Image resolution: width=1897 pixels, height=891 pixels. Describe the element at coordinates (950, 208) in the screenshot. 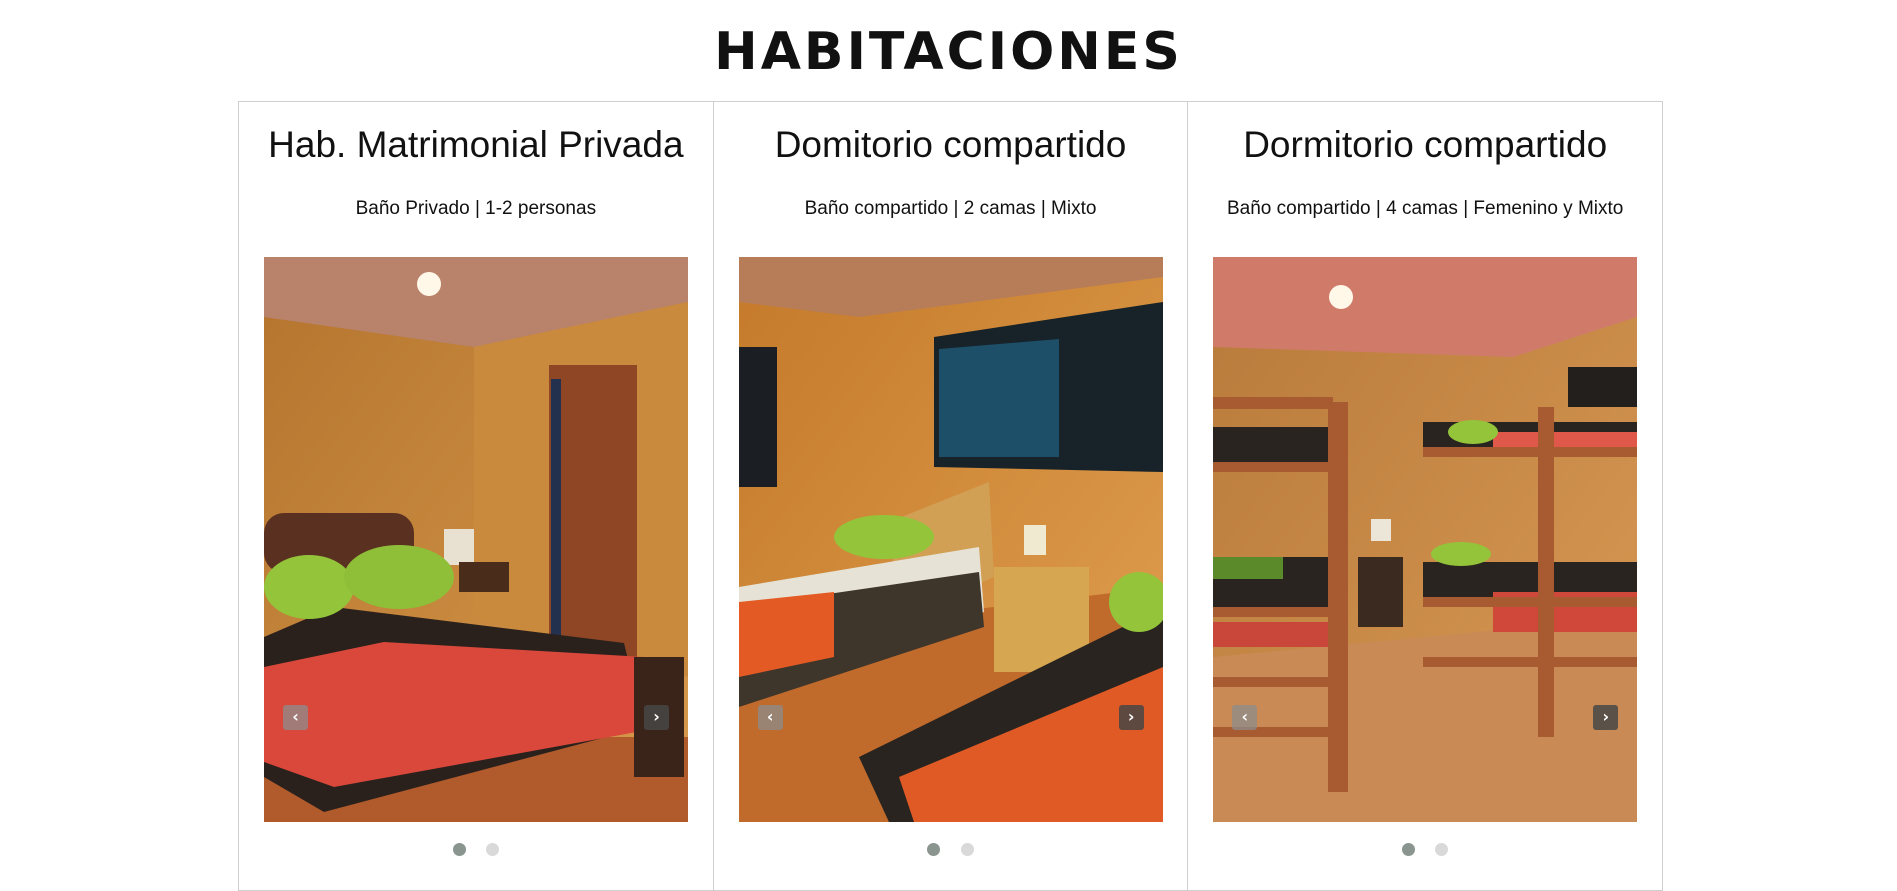

I see `room-subtitle: Baño compartido | 2 camas | Mixto` at that location.